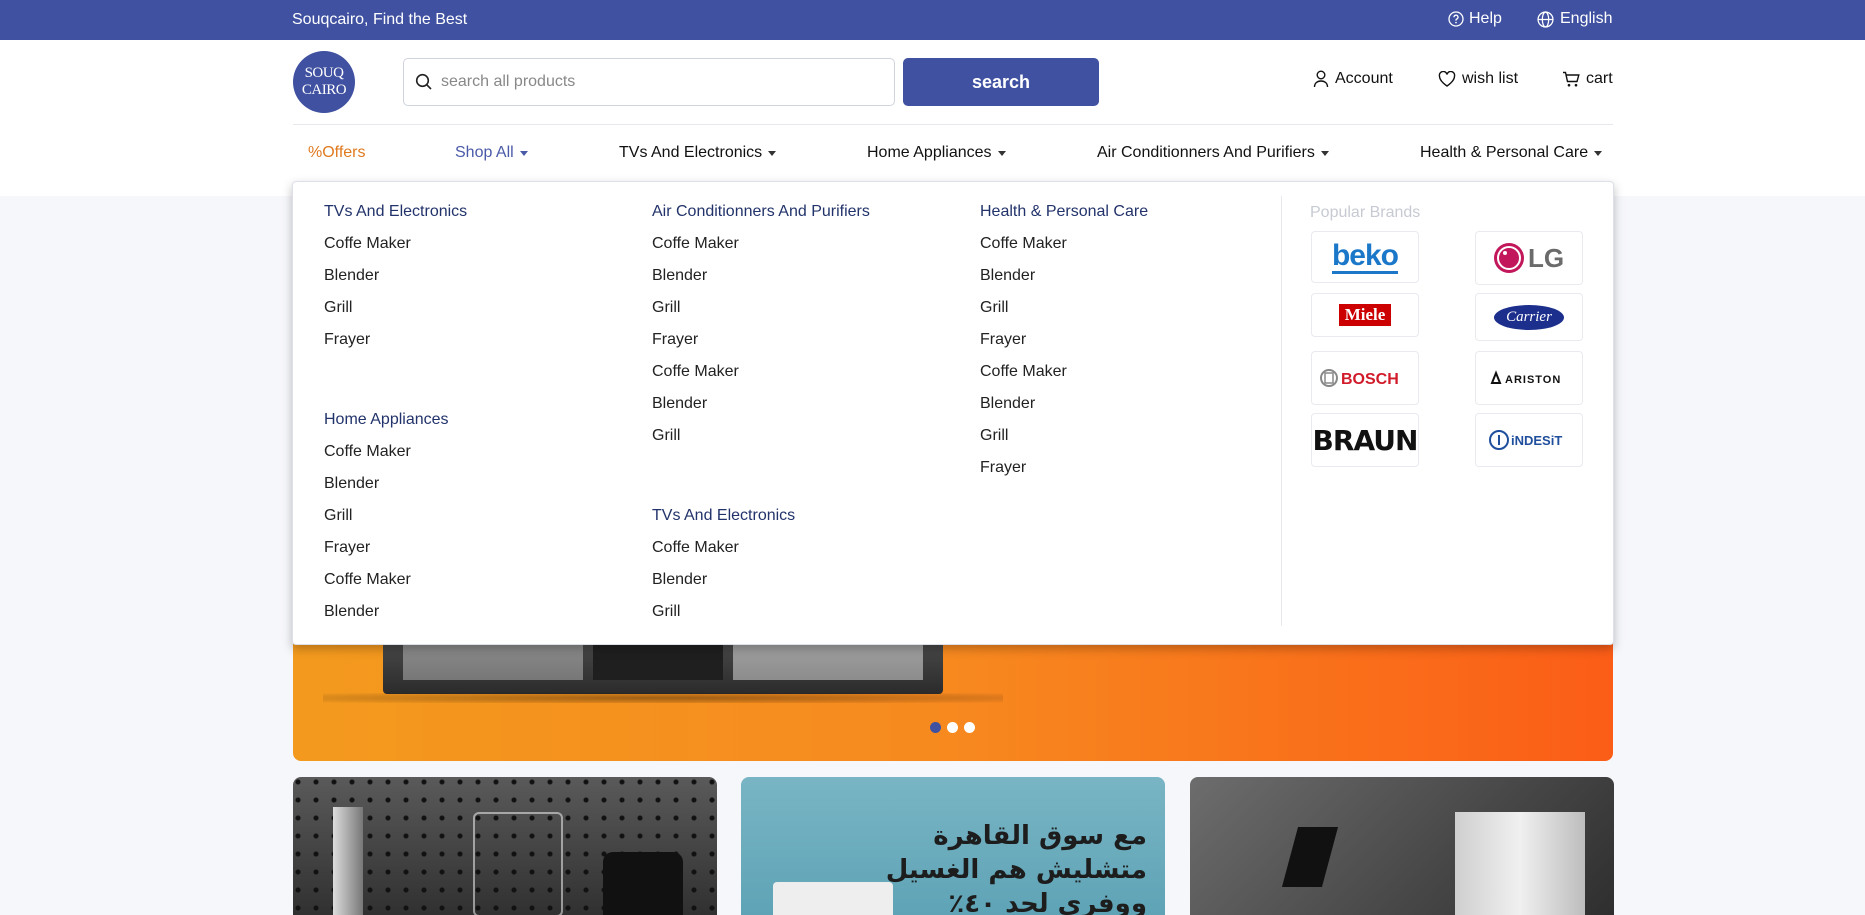  I want to click on svg-text: LG, so click(1546, 258).